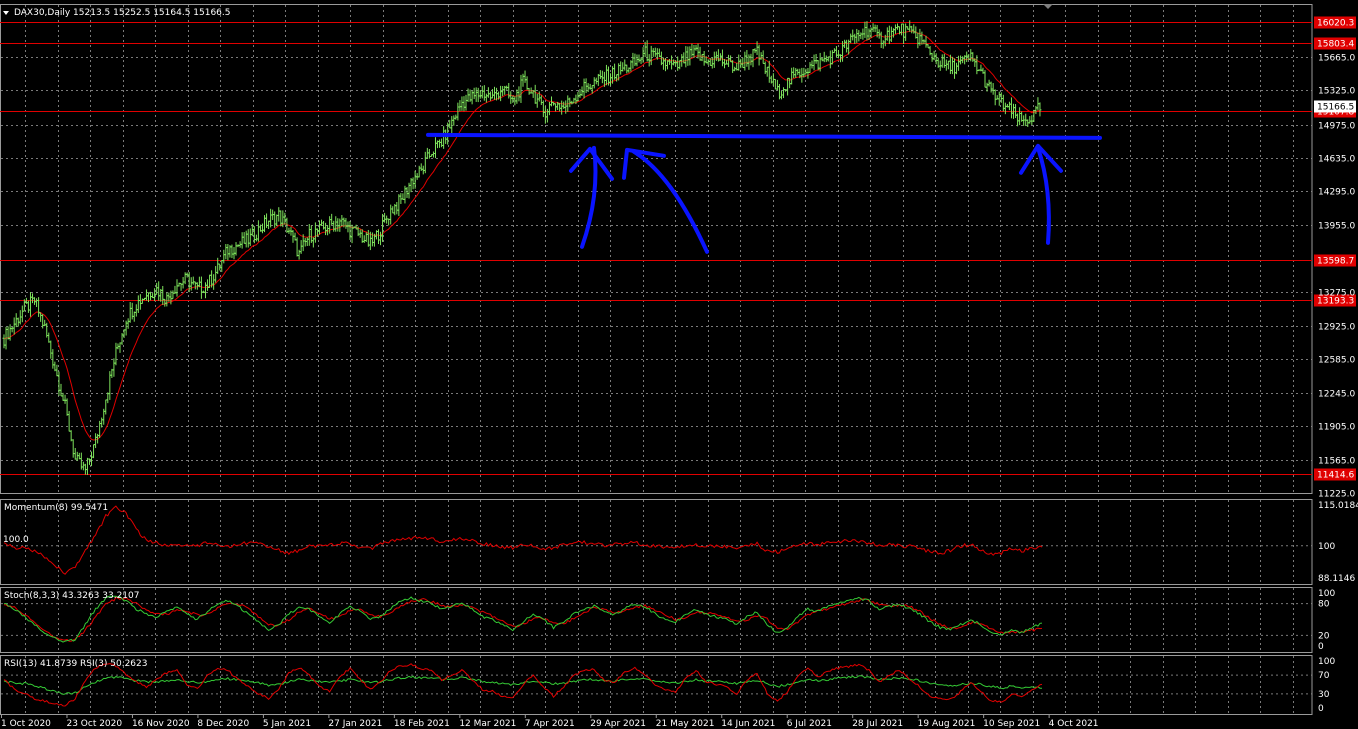 This screenshot has height=729, width=1358. Describe the element at coordinates (1324, 695) in the screenshot. I see `rsi-tick-label: 30` at that location.